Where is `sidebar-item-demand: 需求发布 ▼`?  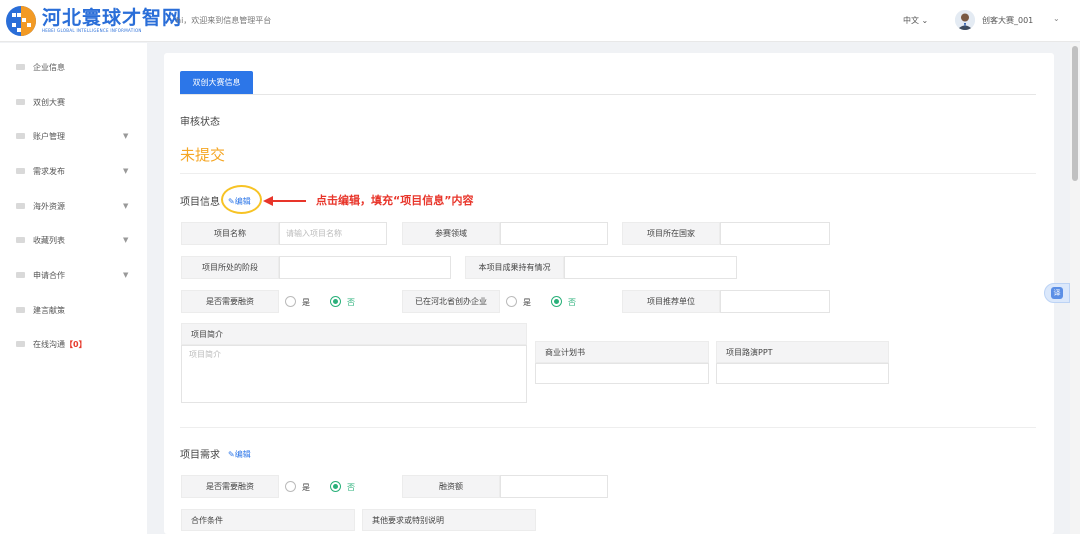 sidebar-item-demand: 需求发布 ▼ is located at coordinates (73, 171).